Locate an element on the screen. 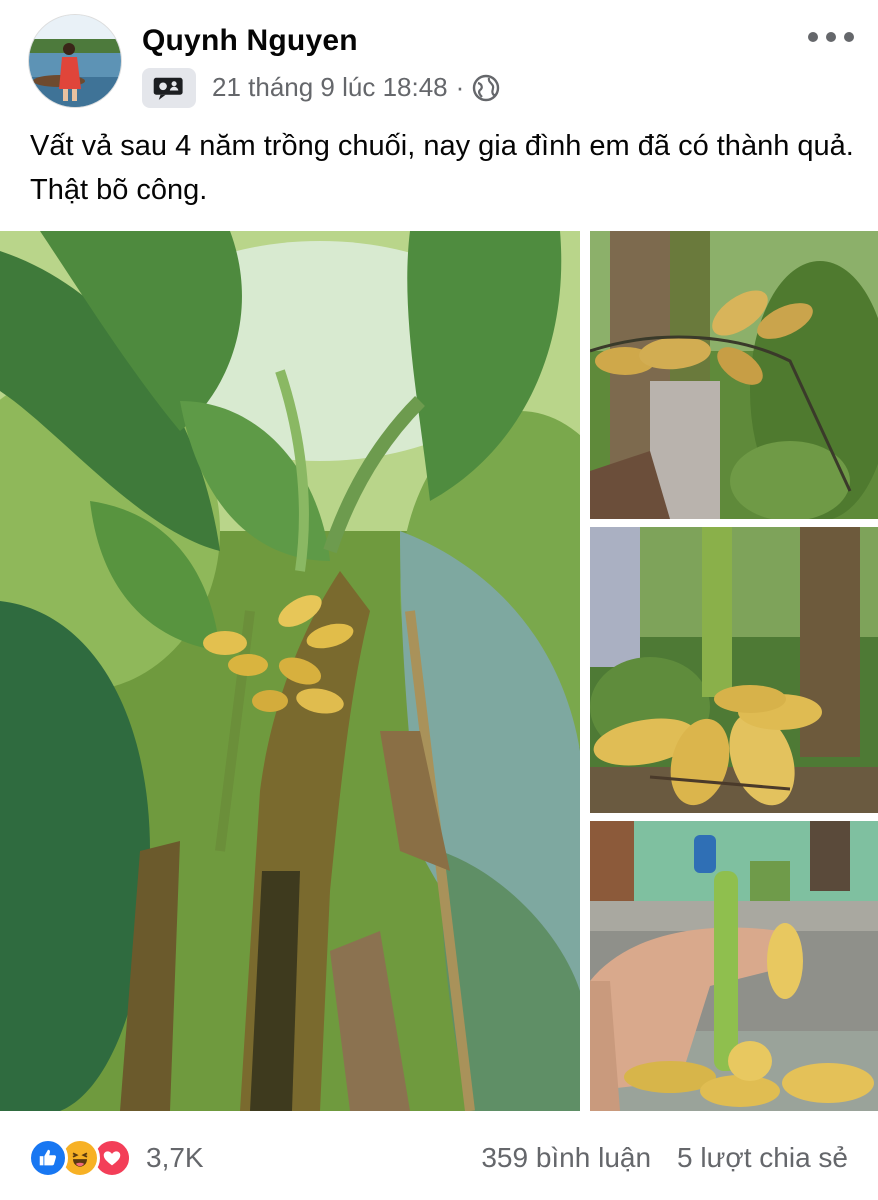 Image resolution: width=878 pixels, height=1200 pixels. more-options-button is located at coordinates (831, 37).